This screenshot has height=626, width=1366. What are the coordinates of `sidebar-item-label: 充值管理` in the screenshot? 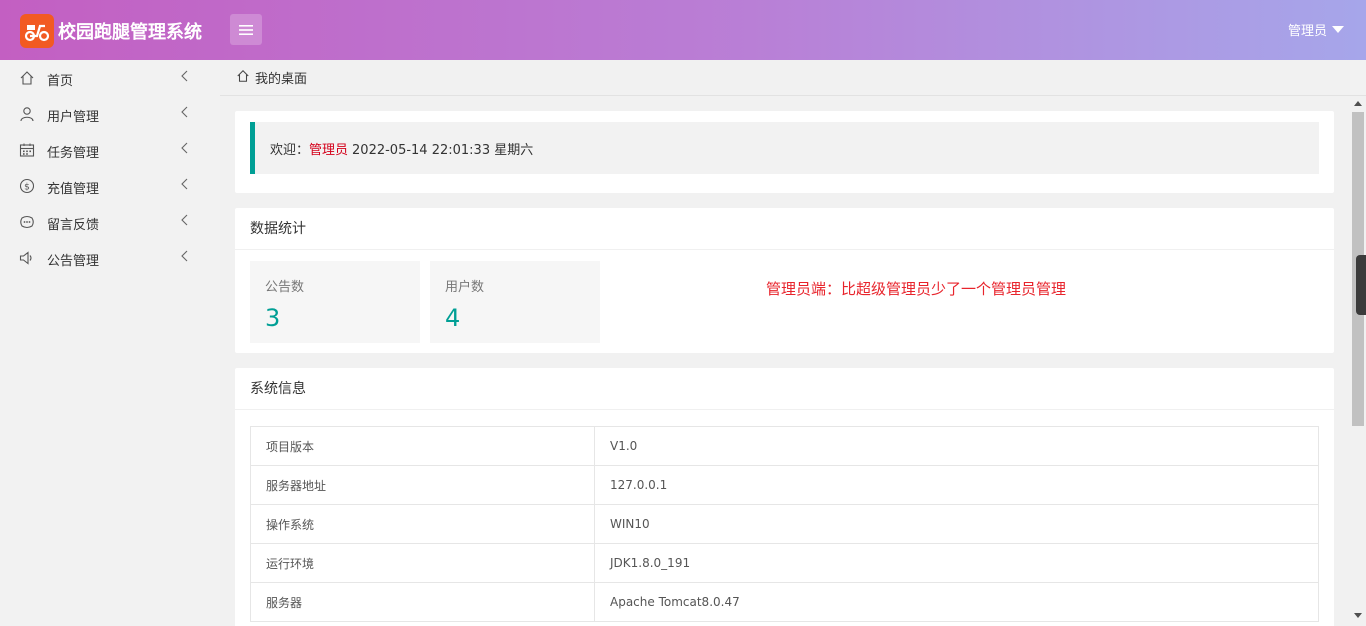 It's located at (73, 189).